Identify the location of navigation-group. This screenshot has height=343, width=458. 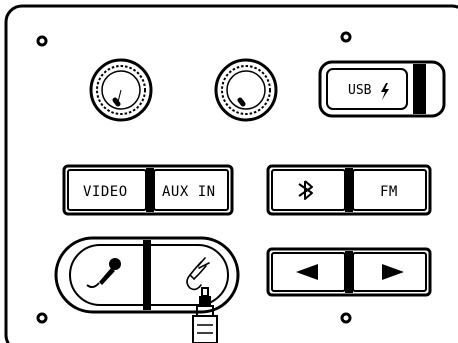
(349, 272).